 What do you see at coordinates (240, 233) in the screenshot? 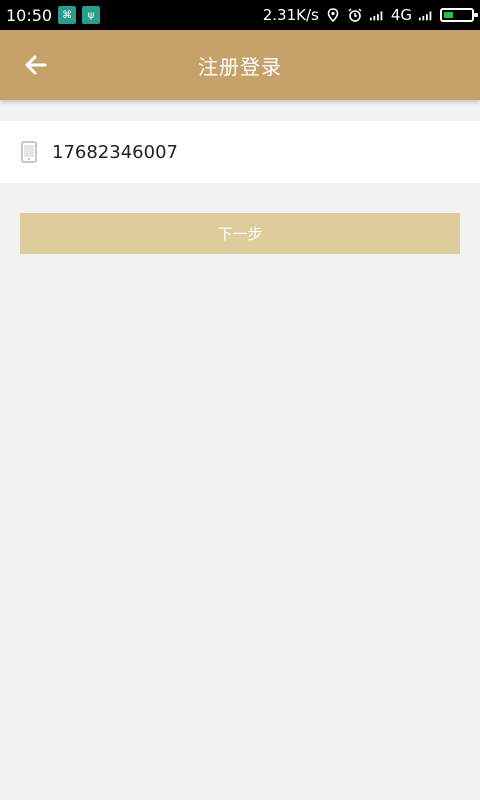
I see `next-step-button: 下一步` at bounding box center [240, 233].